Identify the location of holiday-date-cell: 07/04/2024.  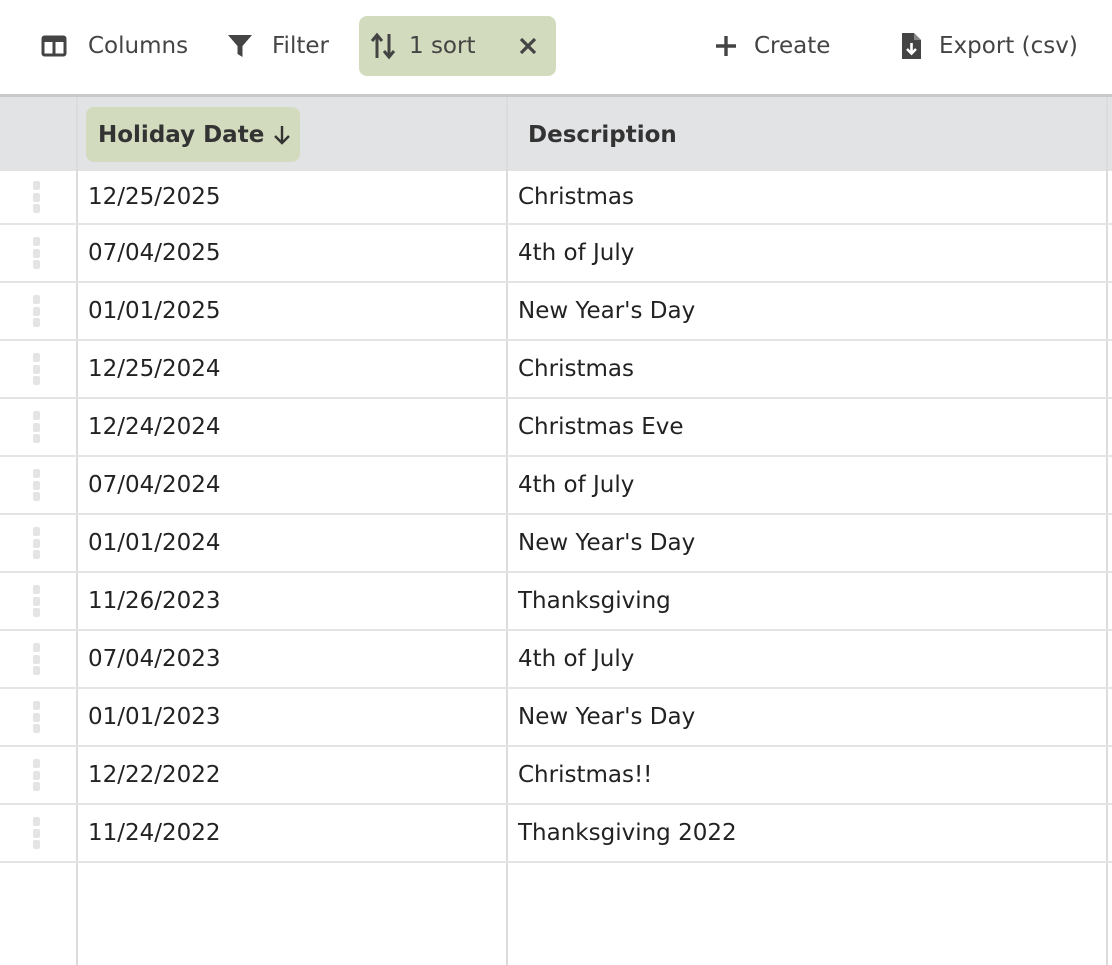
(154, 485).